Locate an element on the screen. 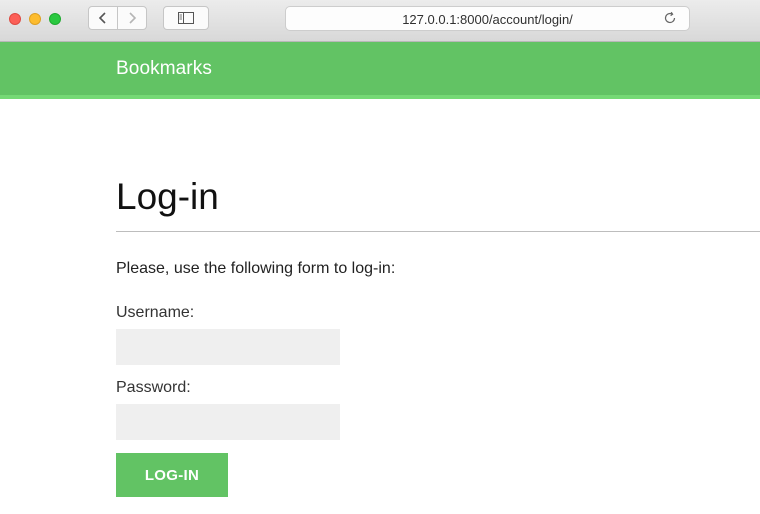 This screenshot has width=760, height=514. forward-button is located at coordinates (132, 18).